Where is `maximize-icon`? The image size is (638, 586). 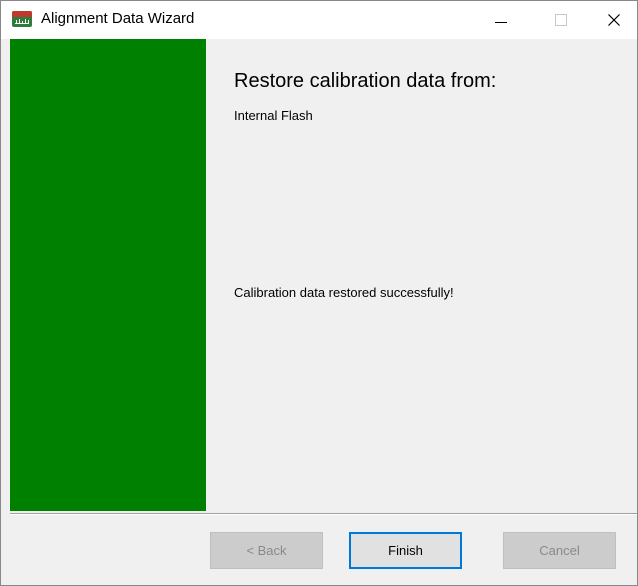 maximize-icon is located at coordinates (561, 20).